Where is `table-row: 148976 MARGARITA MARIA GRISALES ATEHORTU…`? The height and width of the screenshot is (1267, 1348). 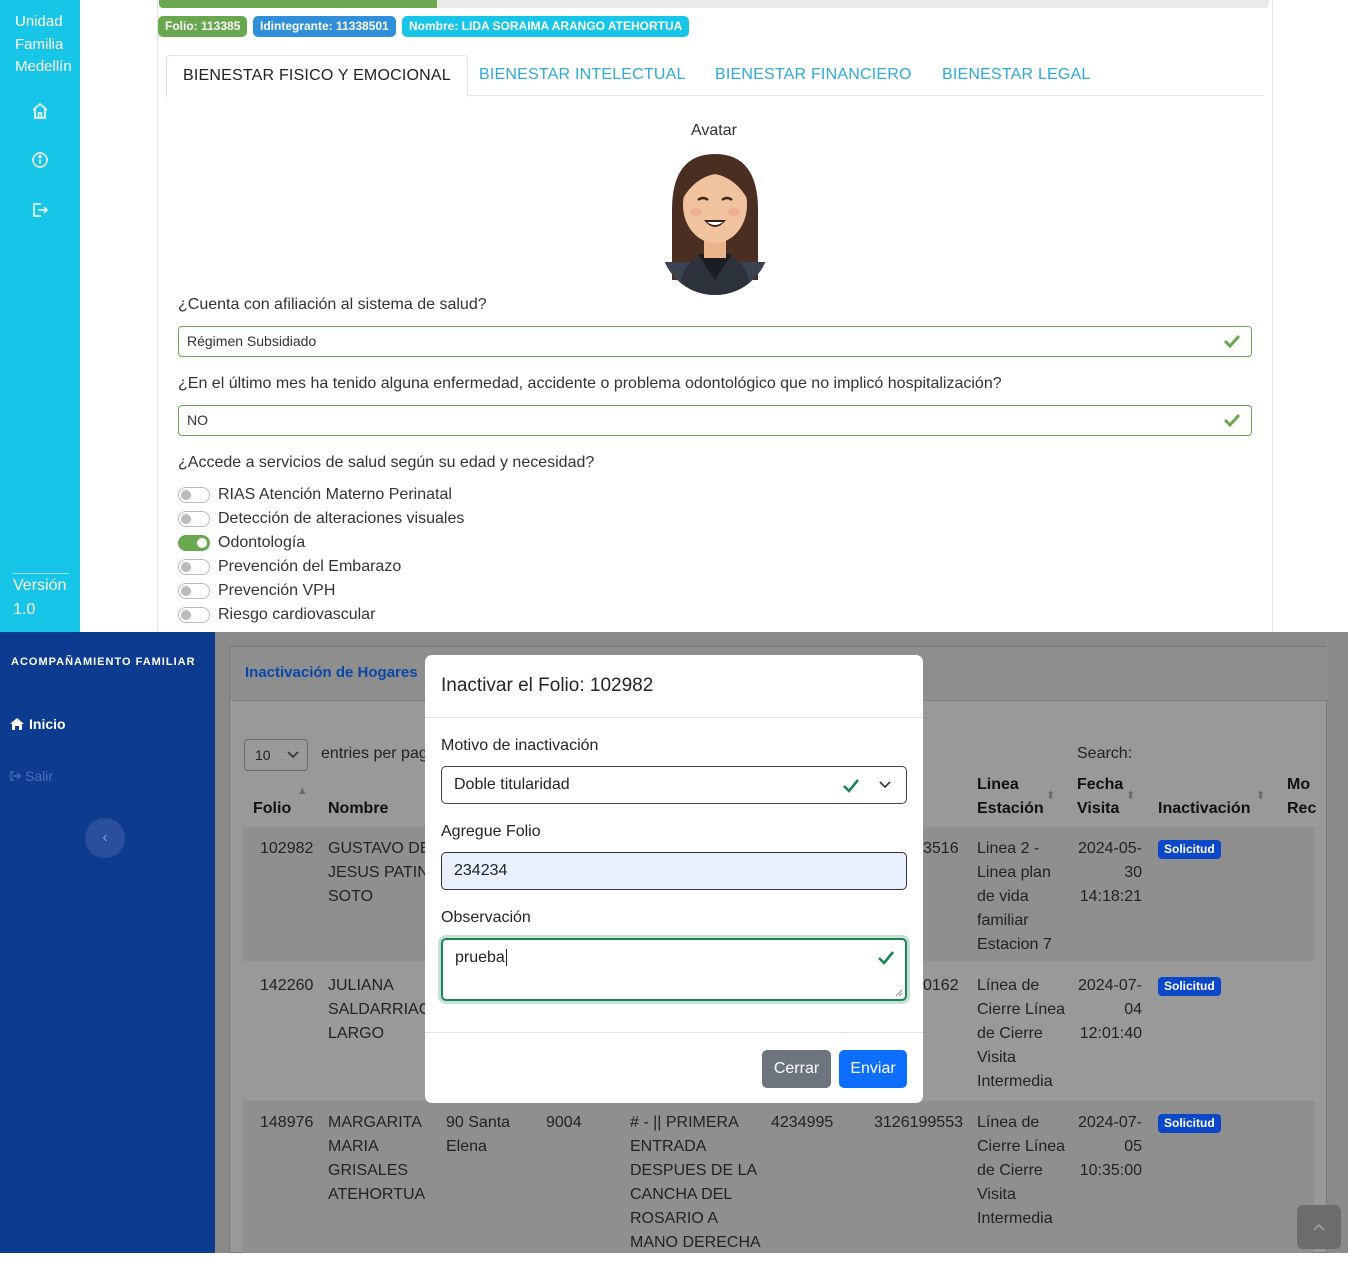
table-row: 148976 MARGARITA MARIA GRISALES ATEHORTU… is located at coordinates (779, 1177).